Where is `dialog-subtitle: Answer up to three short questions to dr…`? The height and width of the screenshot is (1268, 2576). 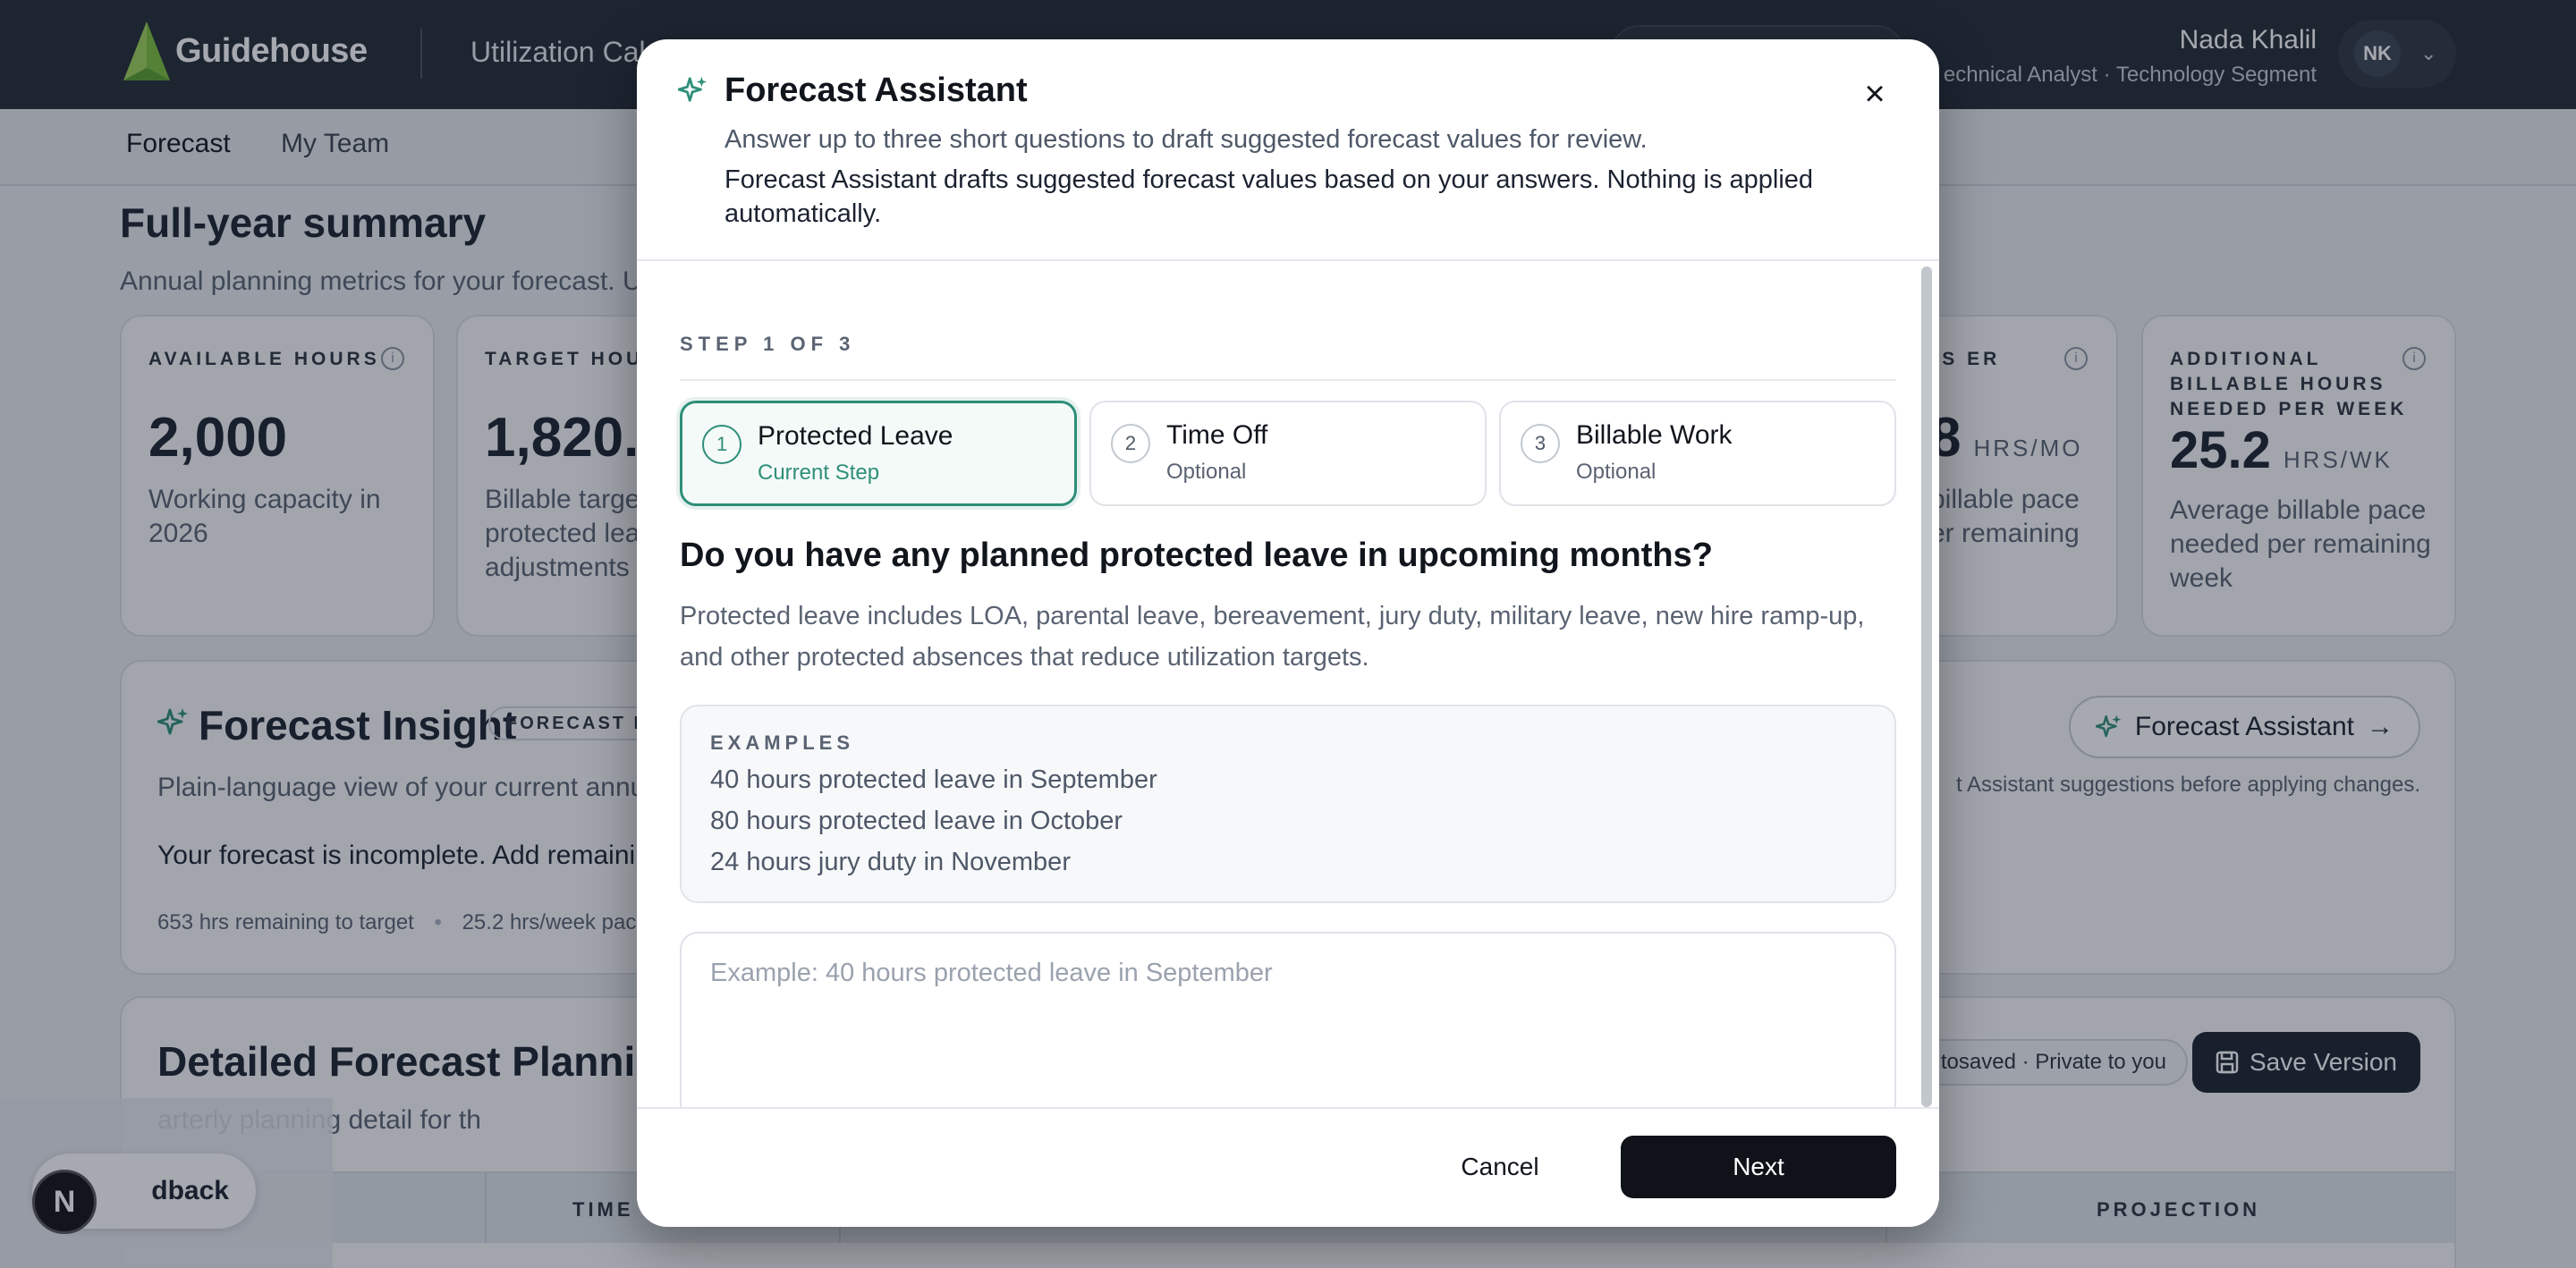
dialog-subtitle: Answer up to three short questions to dr… is located at coordinates (1186, 139).